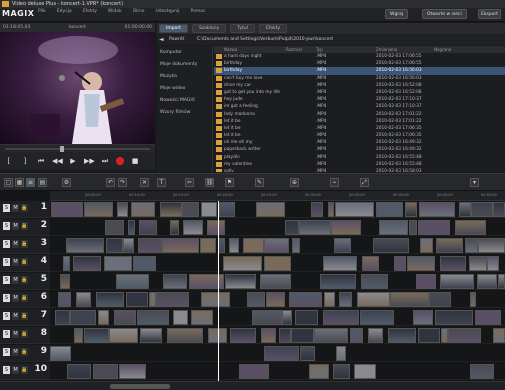 The height and width of the screenshot is (390, 505). I want to click on export-button: Eksport, so click(490, 14).